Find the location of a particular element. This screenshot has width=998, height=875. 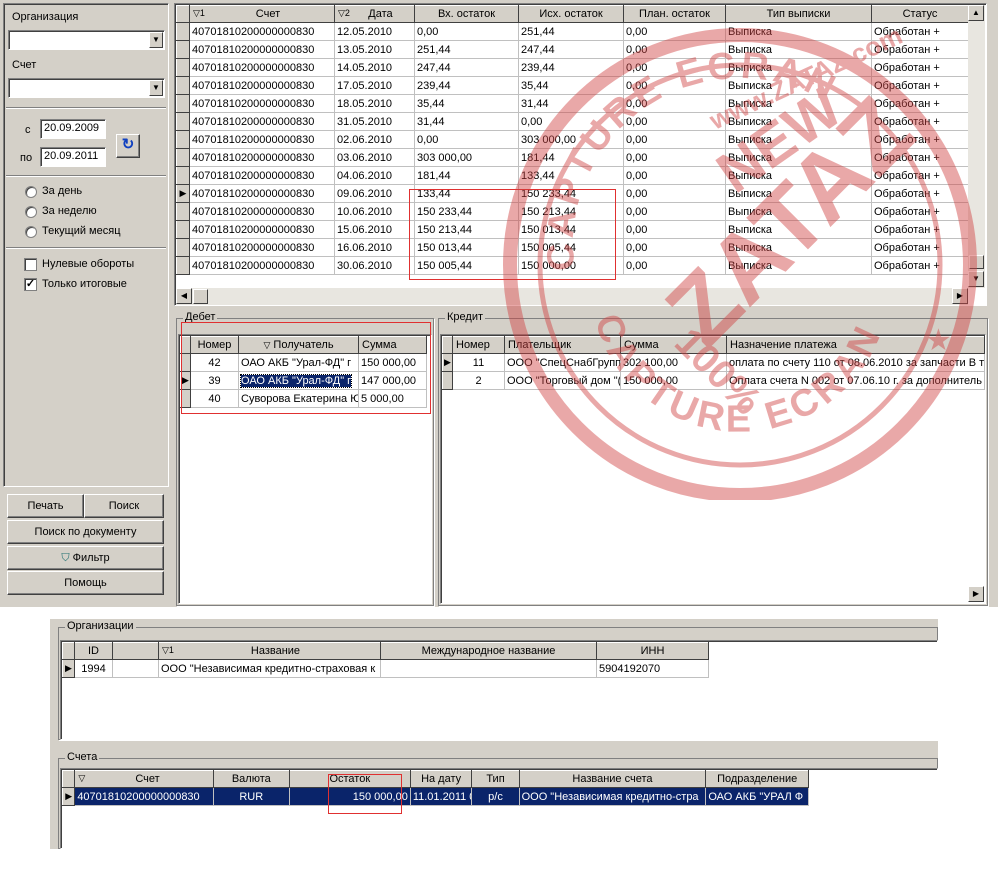

table-cell: 30.06.2010 is located at coordinates (374, 265).